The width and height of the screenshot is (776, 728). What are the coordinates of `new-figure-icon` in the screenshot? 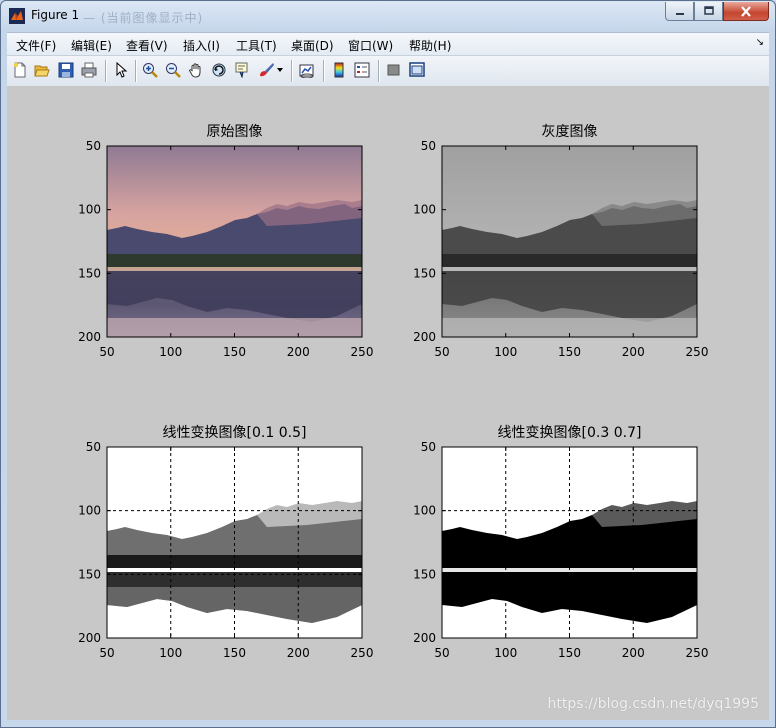 It's located at (20, 70).